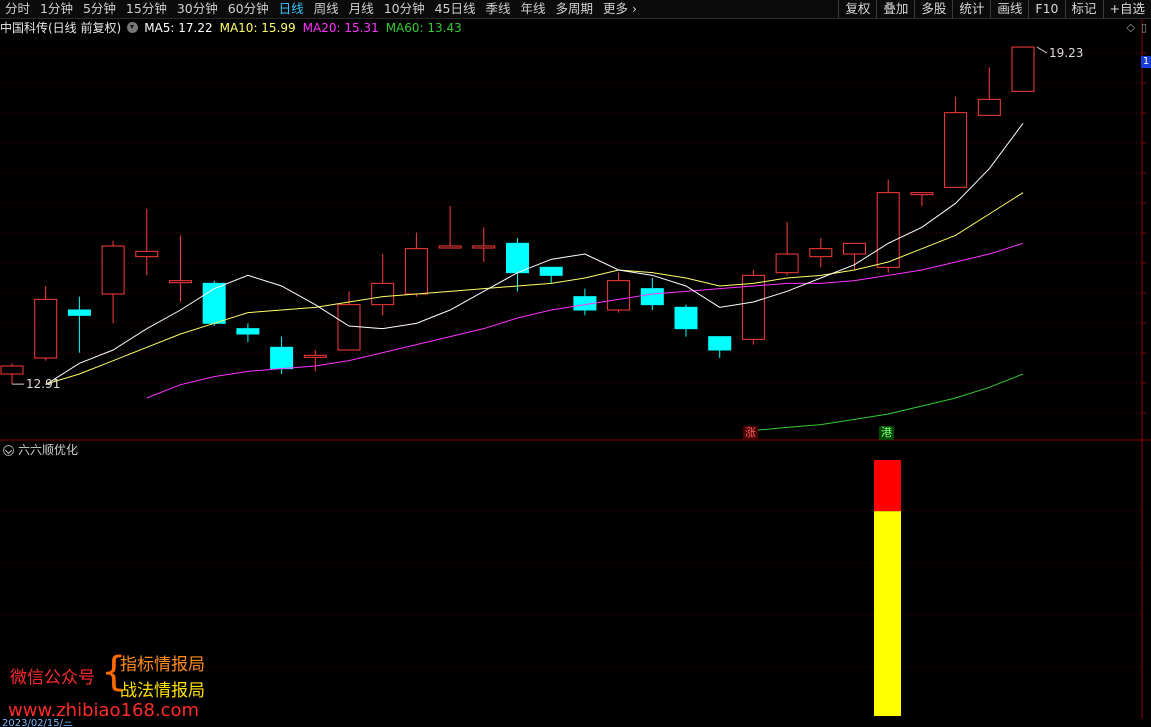  Describe the element at coordinates (575, 723) in the screenshot. I see `date-bar: 2023/02/15/三` at that location.